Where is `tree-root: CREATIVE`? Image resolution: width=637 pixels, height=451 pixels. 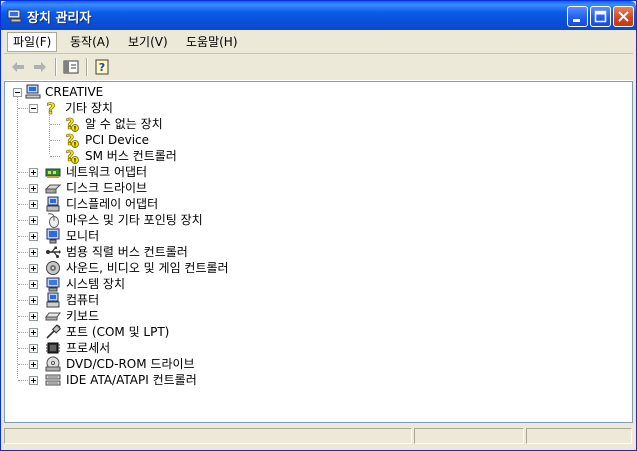 tree-root: CREATIVE is located at coordinates (315, 92).